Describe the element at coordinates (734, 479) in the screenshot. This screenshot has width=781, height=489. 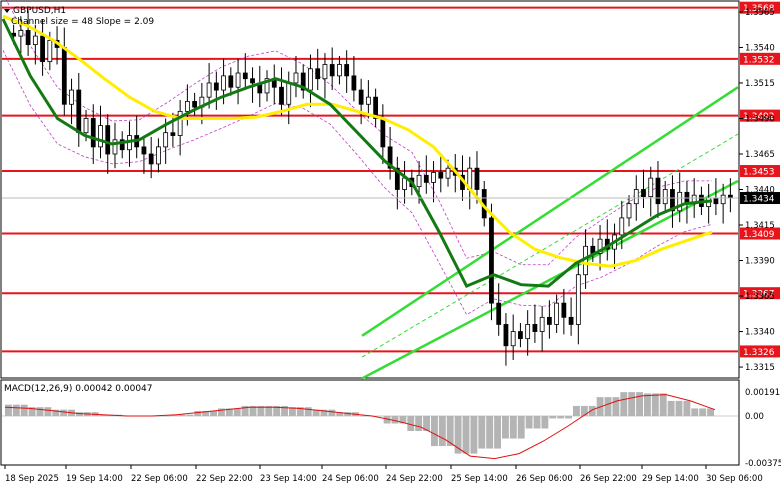
I see `x-tick-label: 30 Sep 06:00` at that location.